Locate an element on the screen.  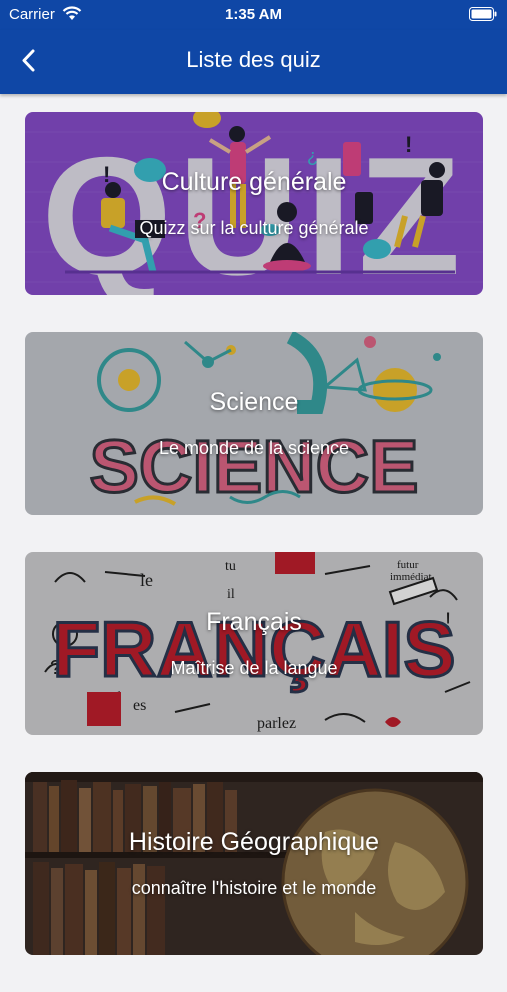
quiz-title: Culture générale is located at coordinates (254, 182).